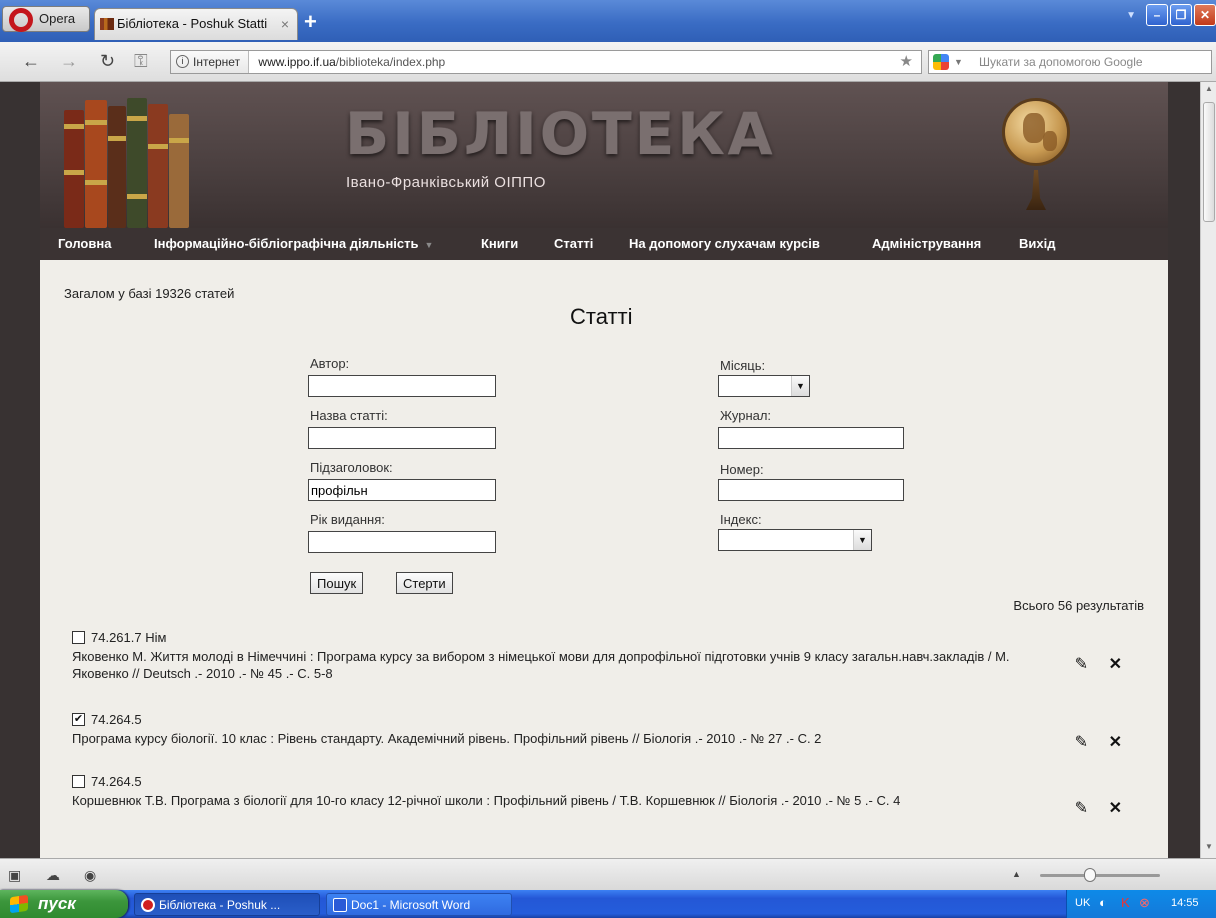 This screenshot has height=918, width=1216. What do you see at coordinates (57, 903) in the screenshot?
I see `start-label: пуск` at bounding box center [57, 903].